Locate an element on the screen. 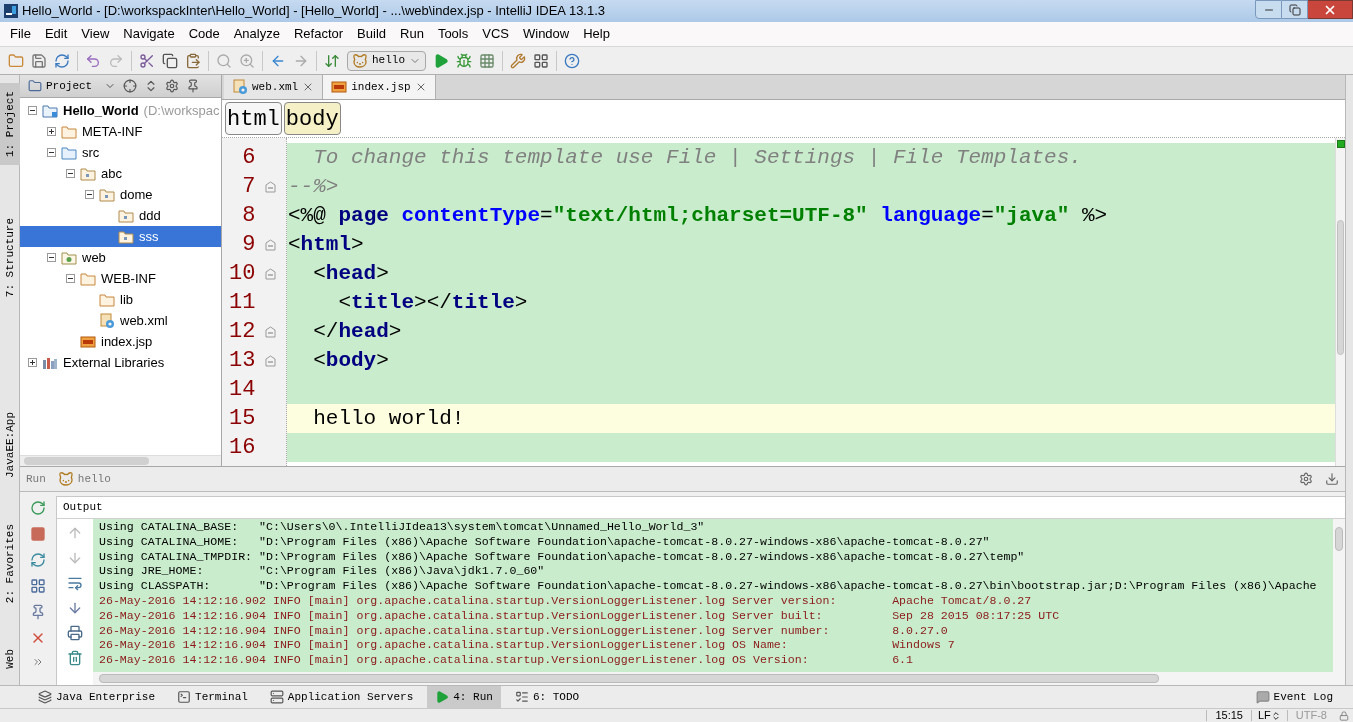 The width and height of the screenshot is (1353, 722). save-icon is located at coordinates (39, 60).